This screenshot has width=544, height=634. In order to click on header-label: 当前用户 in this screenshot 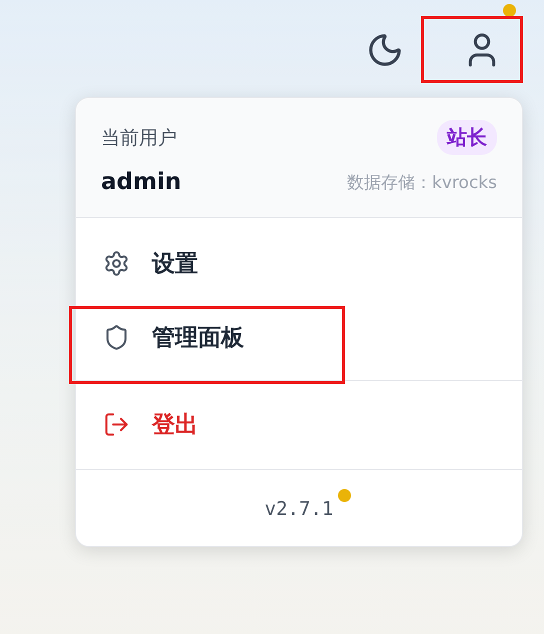, I will do `click(139, 138)`.